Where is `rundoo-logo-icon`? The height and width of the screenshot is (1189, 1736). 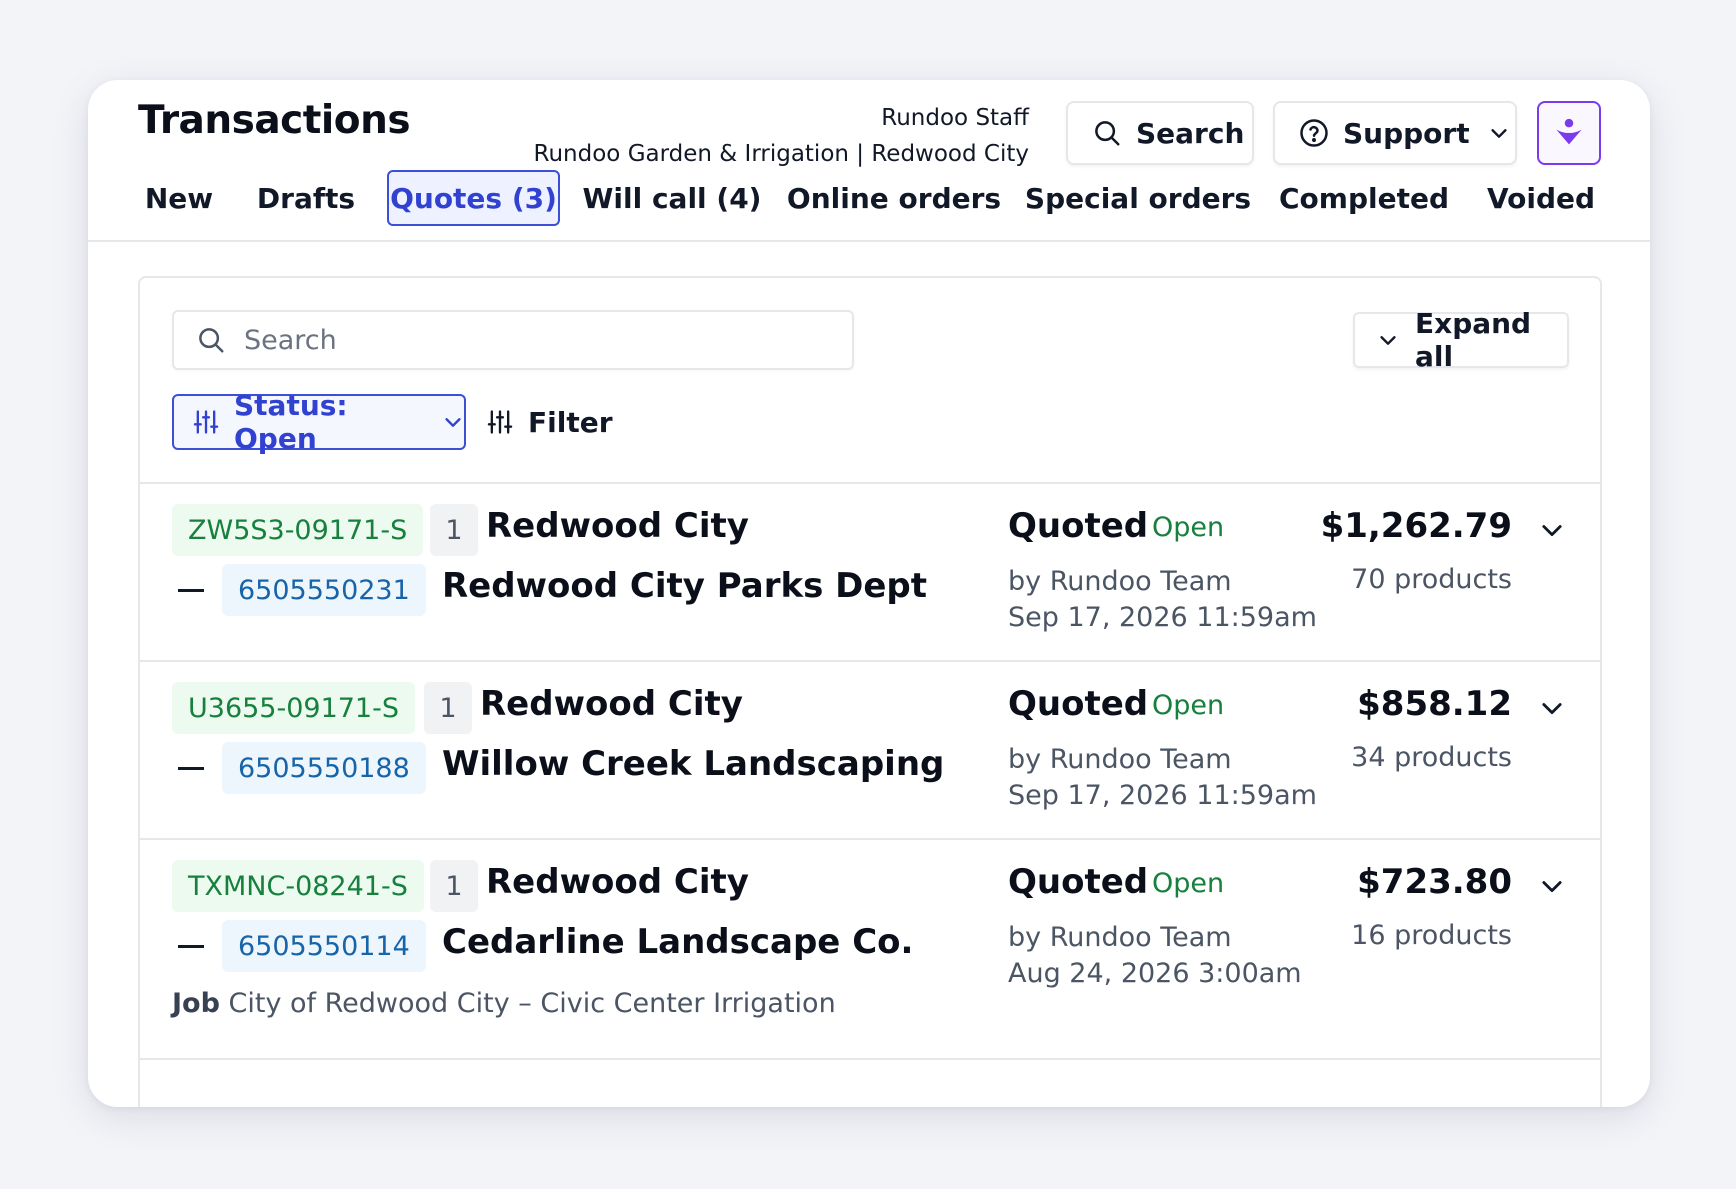
rundoo-logo-icon is located at coordinates (1569, 133).